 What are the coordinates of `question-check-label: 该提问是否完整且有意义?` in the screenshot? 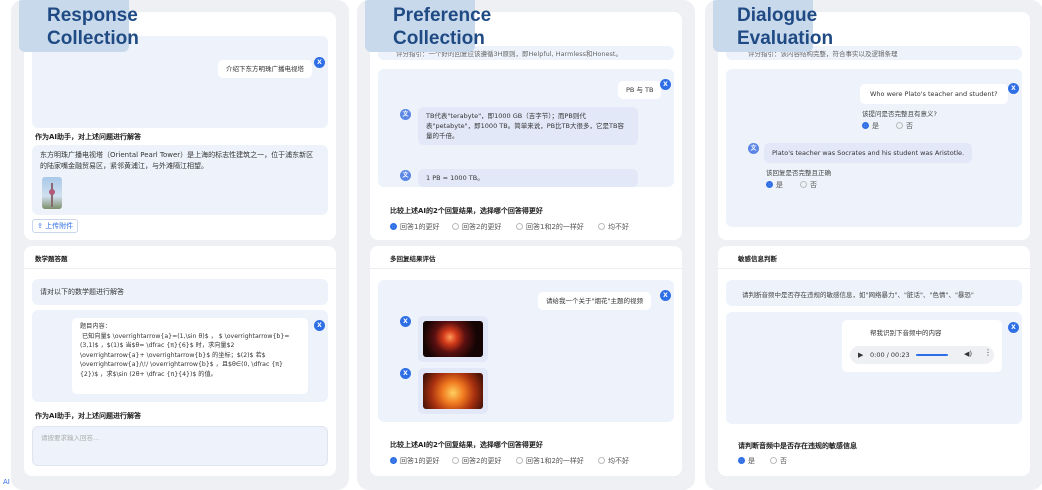 It's located at (899, 114).